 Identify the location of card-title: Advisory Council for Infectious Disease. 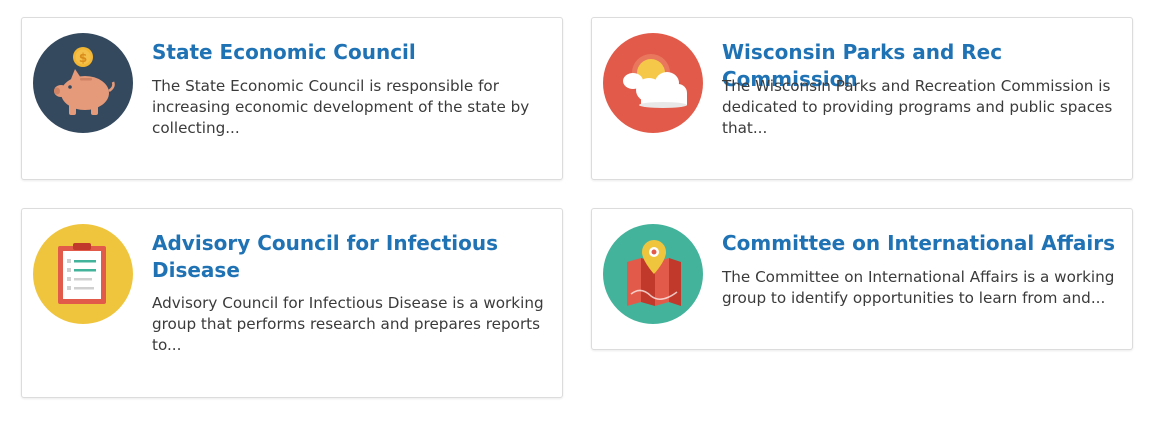
(332, 257).